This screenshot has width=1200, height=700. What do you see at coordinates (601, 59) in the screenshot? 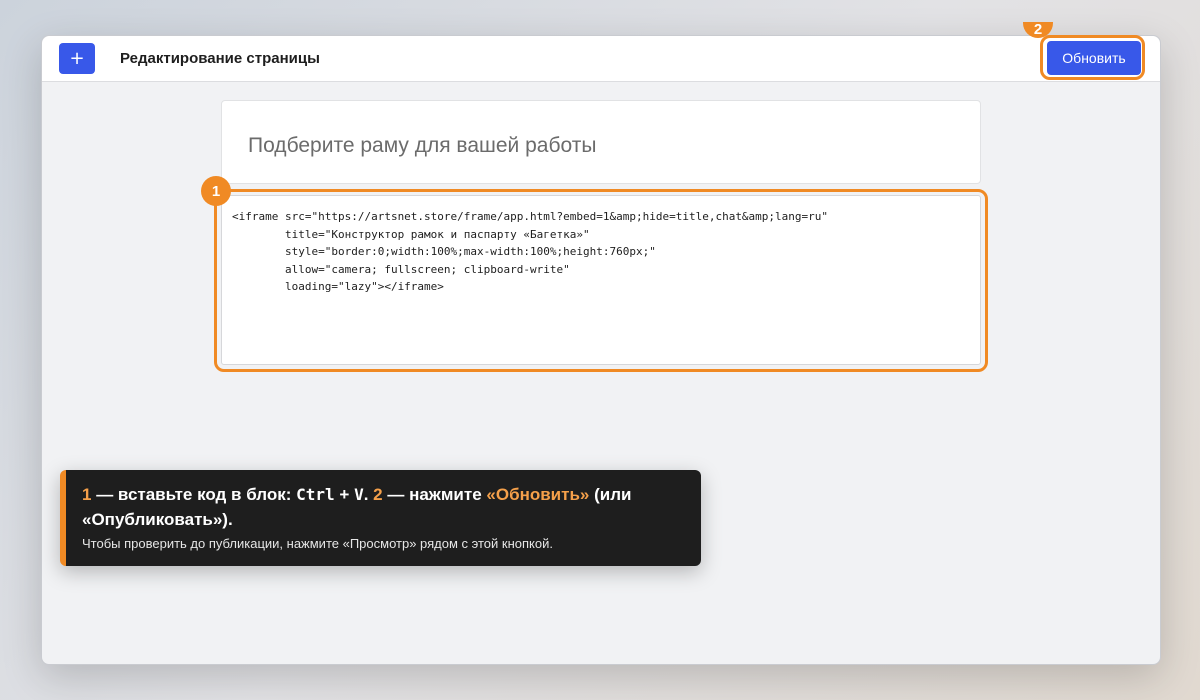
I see `editor-toolbar: + Редактирование страницы` at bounding box center [601, 59].